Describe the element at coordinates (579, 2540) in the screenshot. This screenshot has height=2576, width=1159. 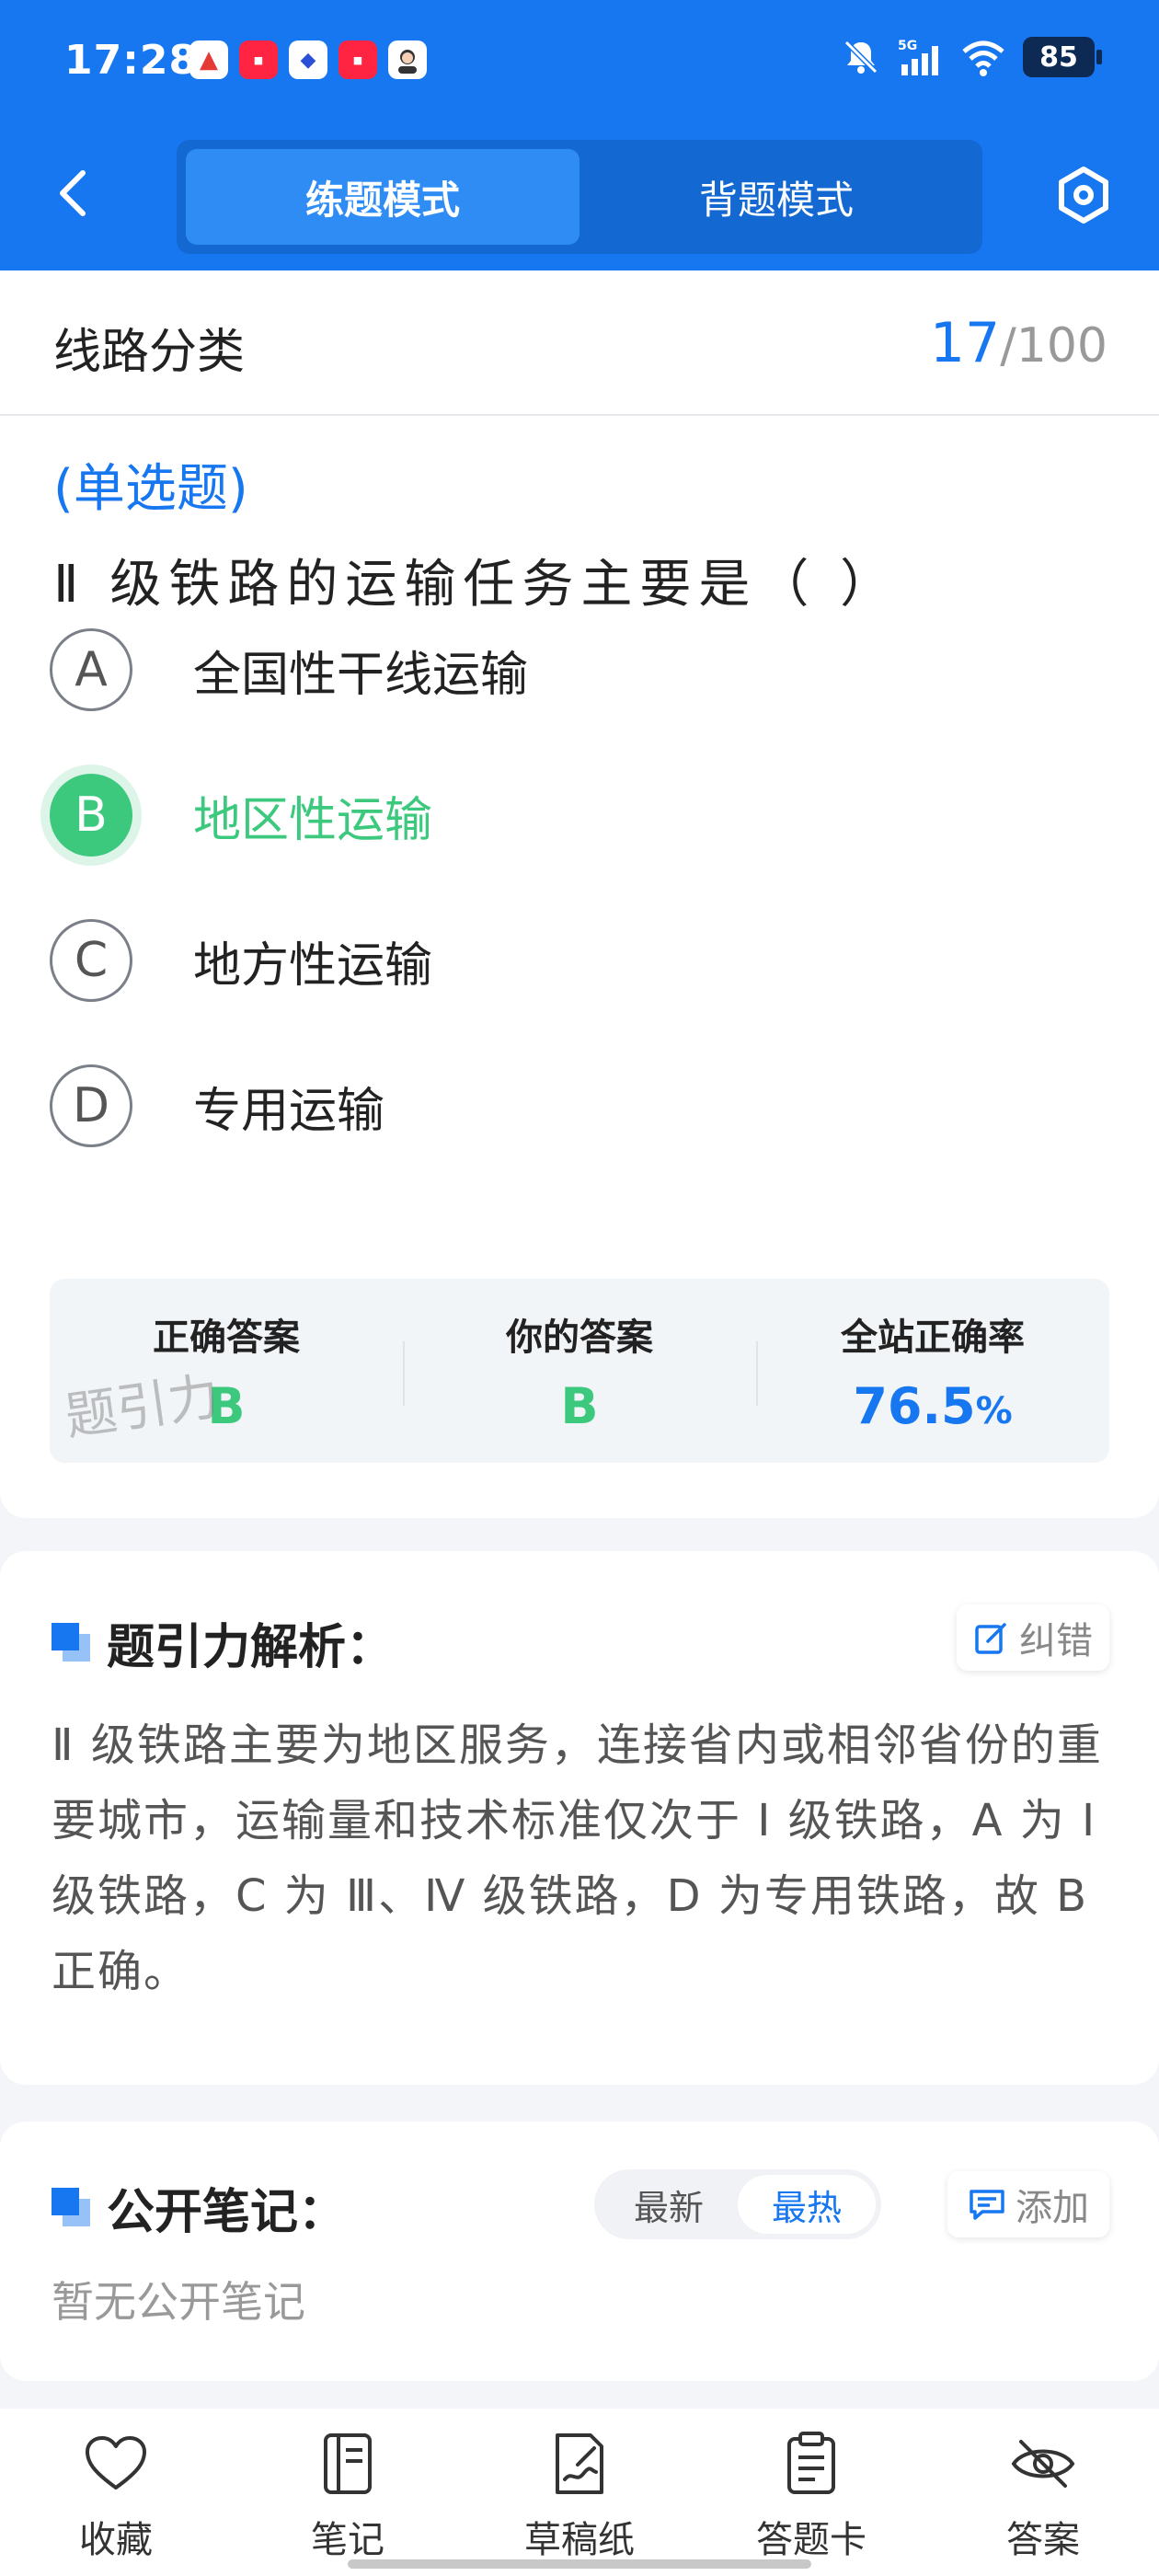
I see `nav-label: 草稿纸` at that location.